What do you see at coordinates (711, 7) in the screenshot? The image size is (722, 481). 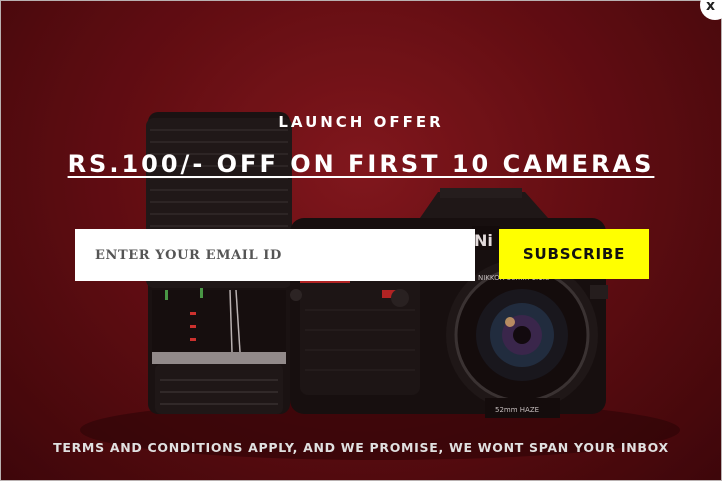 I see `close-icon: x` at bounding box center [711, 7].